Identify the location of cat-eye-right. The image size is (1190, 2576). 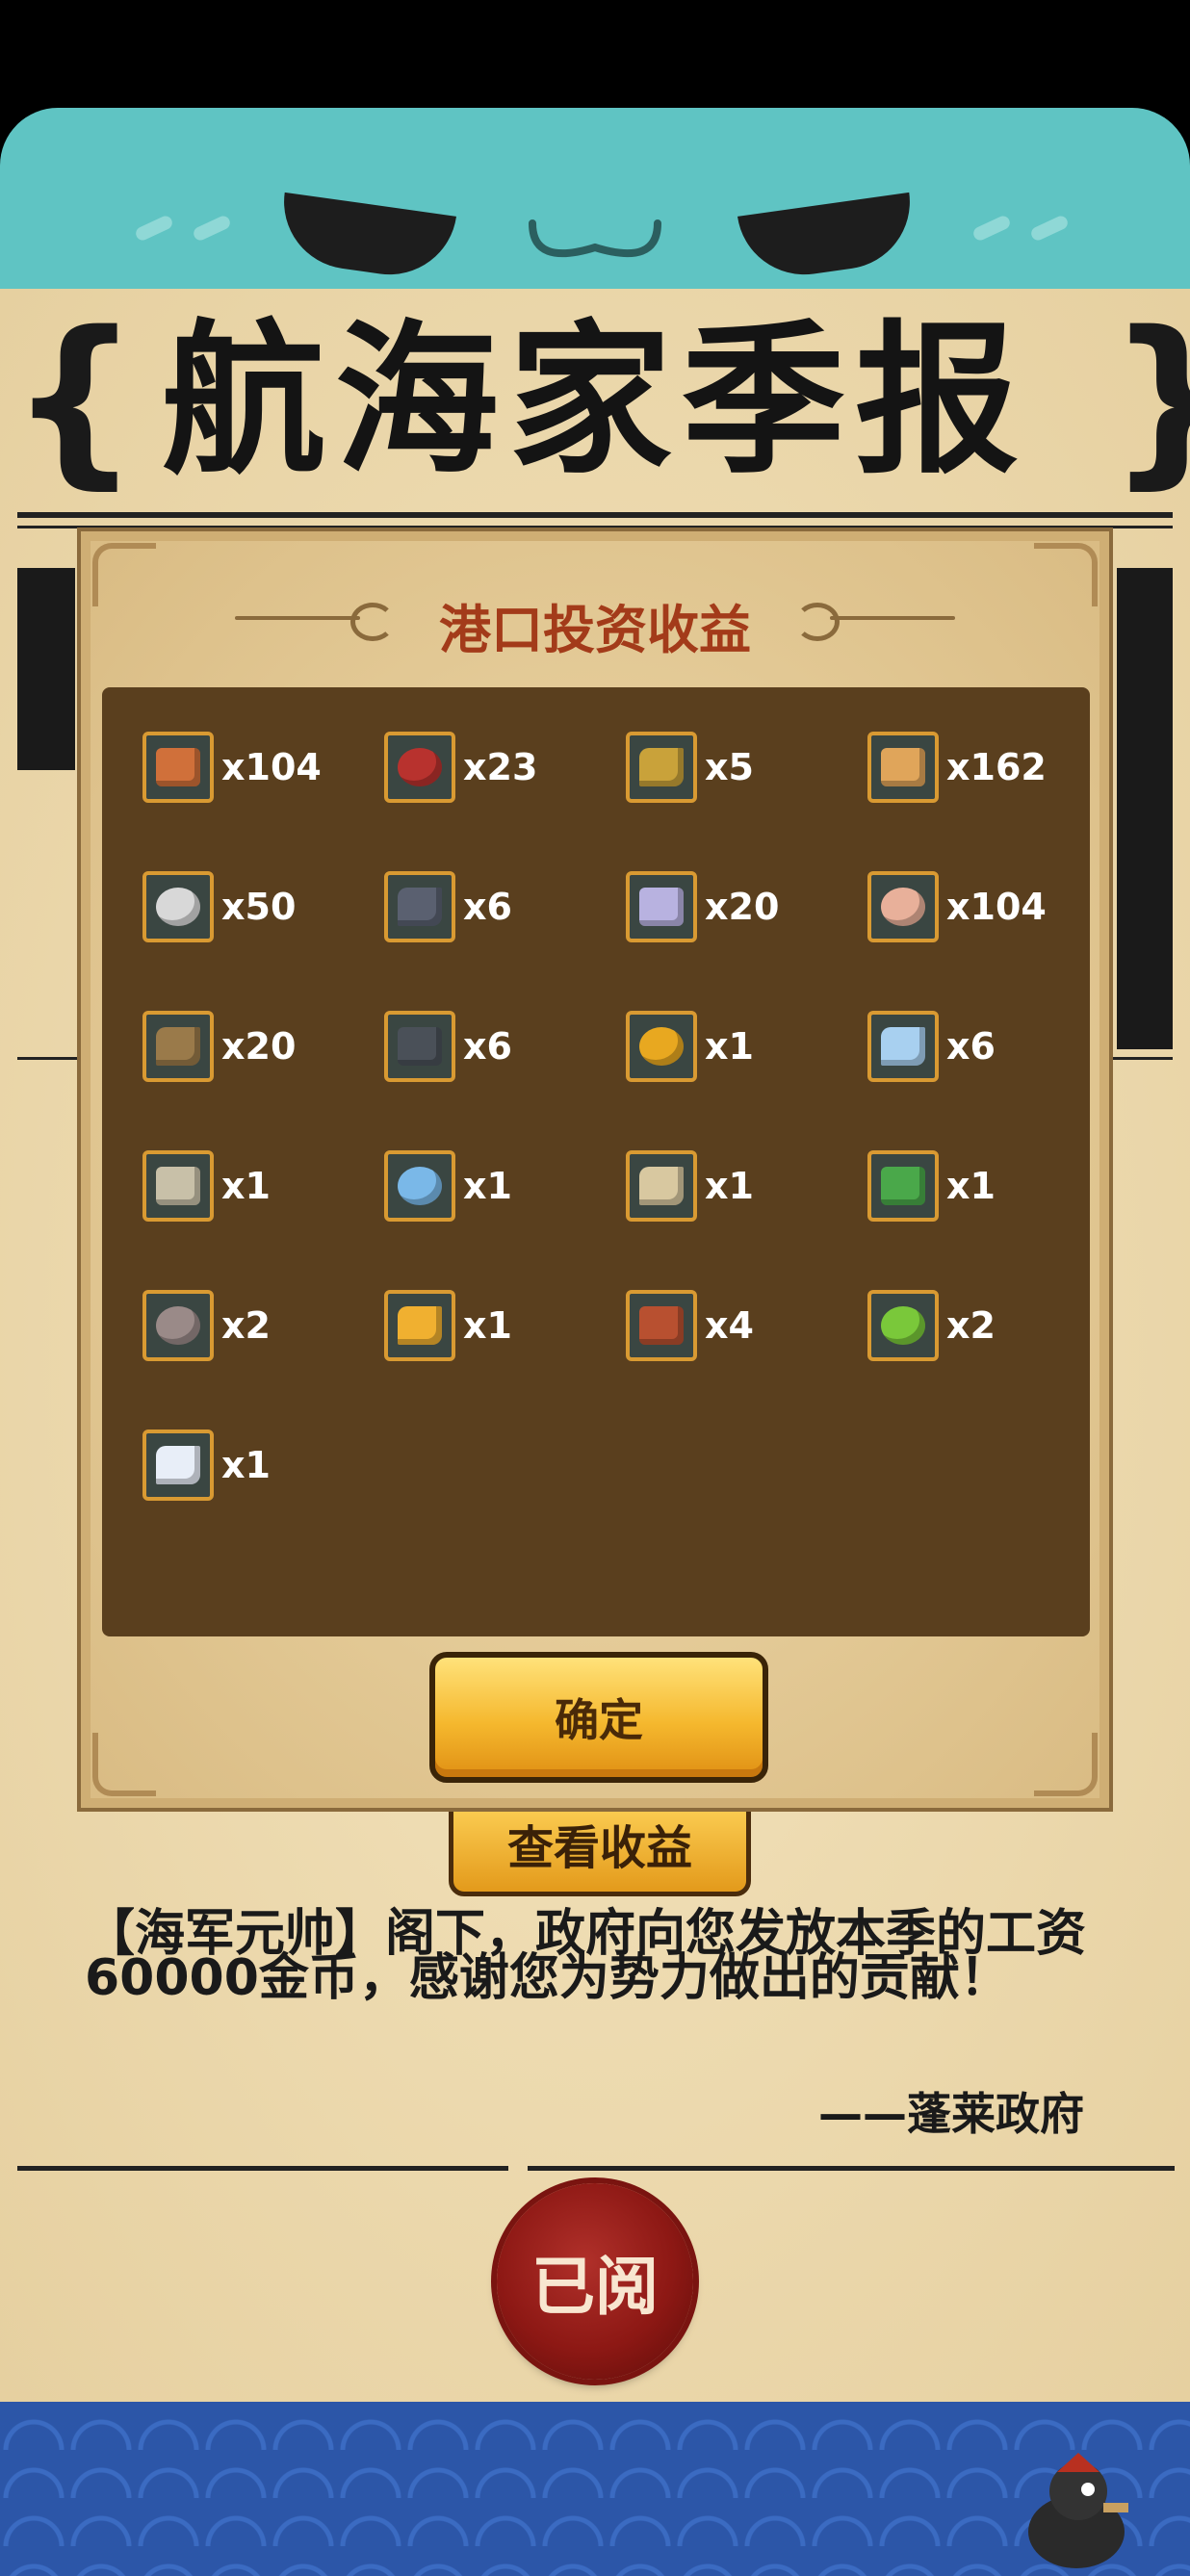
(828, 238).